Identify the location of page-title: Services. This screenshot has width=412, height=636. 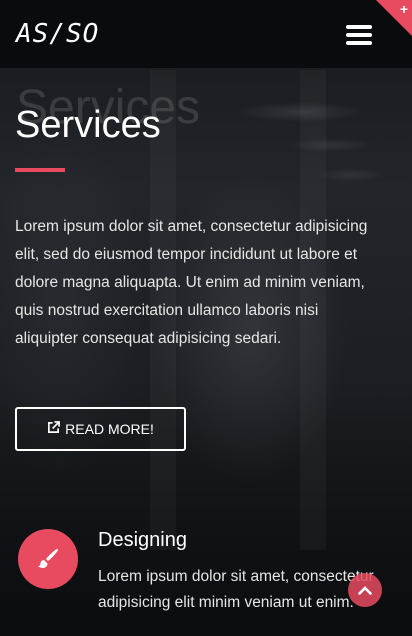
(88, 125).